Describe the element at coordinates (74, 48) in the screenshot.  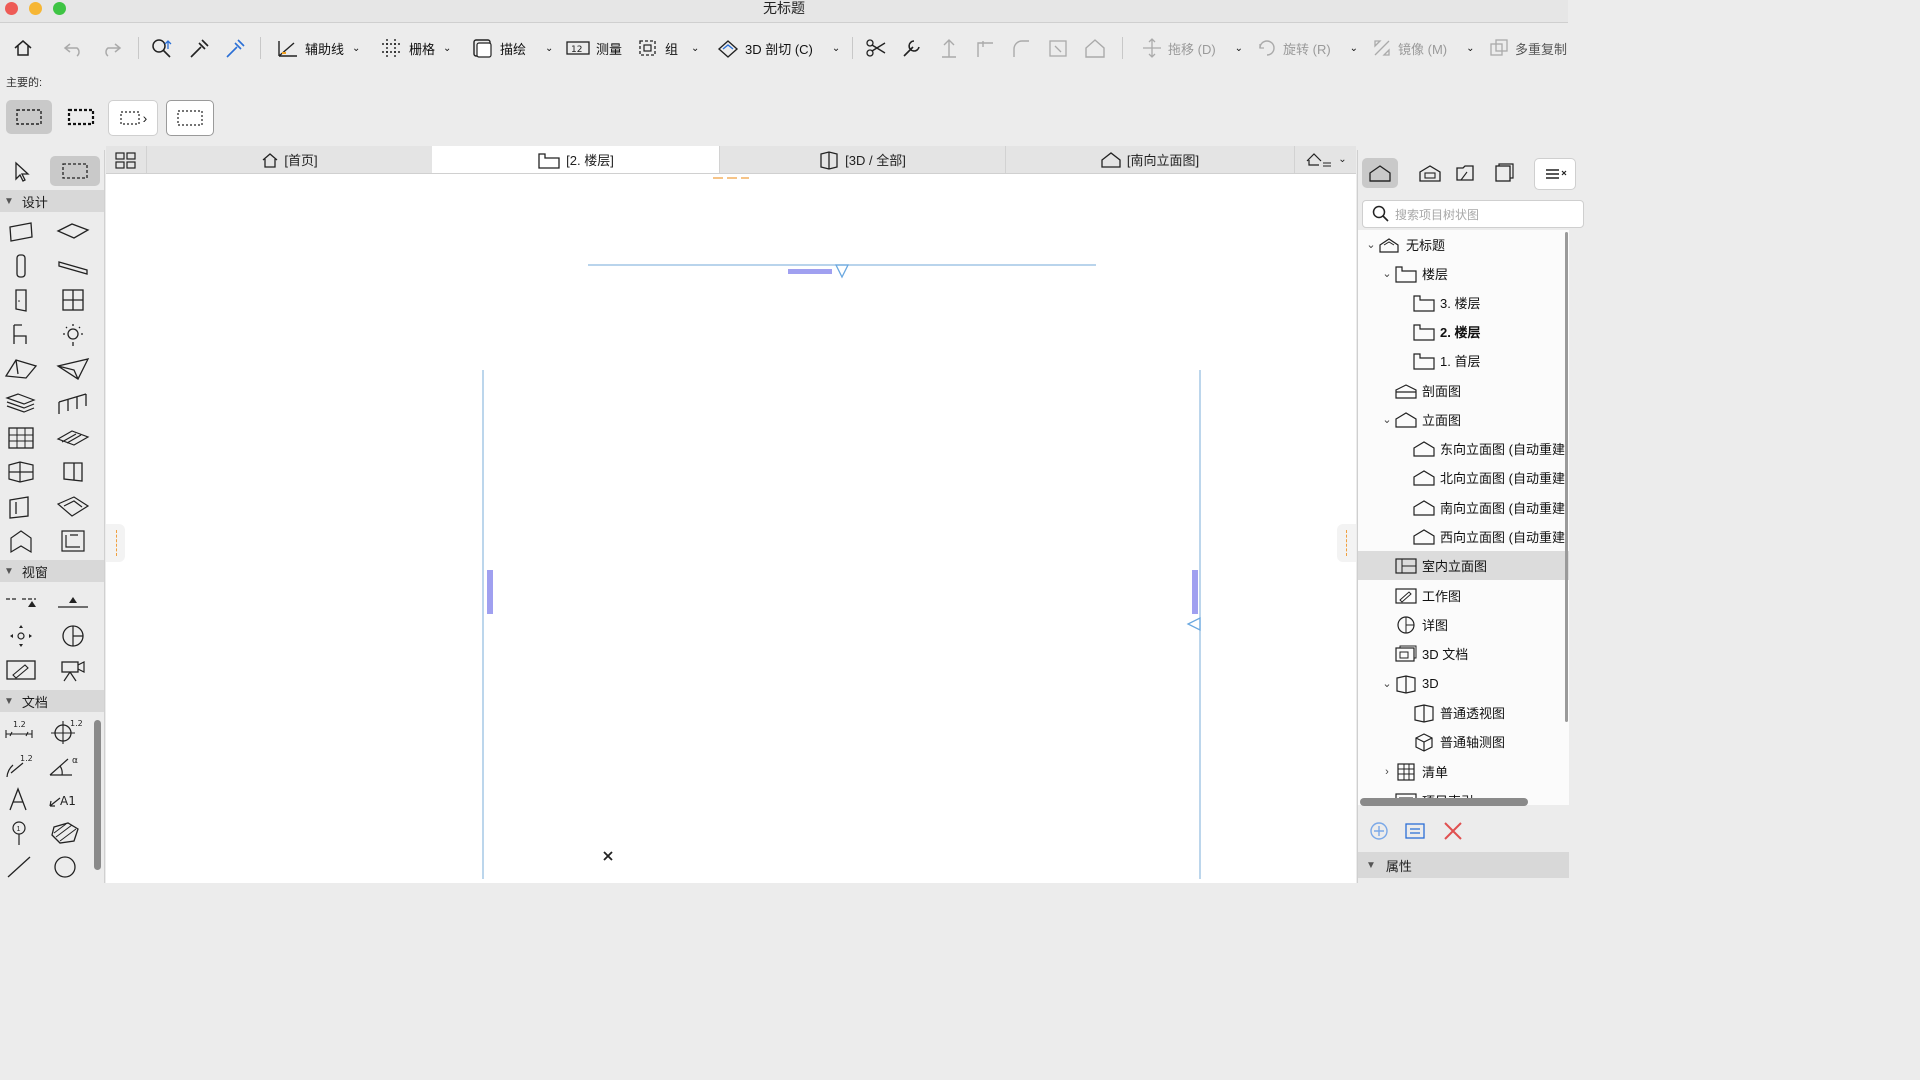
I see `undo-button` at that location.